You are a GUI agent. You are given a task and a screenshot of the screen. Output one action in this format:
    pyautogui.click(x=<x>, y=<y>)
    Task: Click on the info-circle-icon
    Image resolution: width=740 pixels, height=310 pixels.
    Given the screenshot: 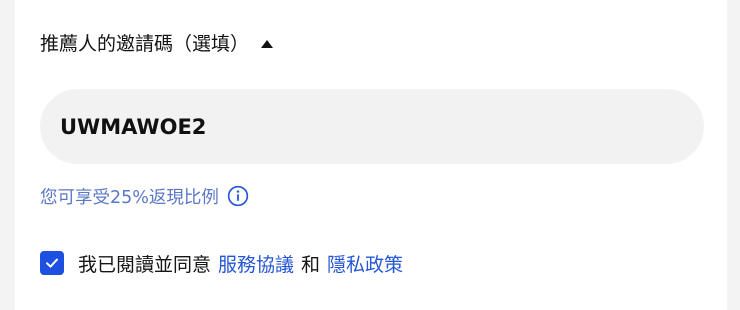 What is the action you would take?
    pyautogui.click(x=238, y=196)
    